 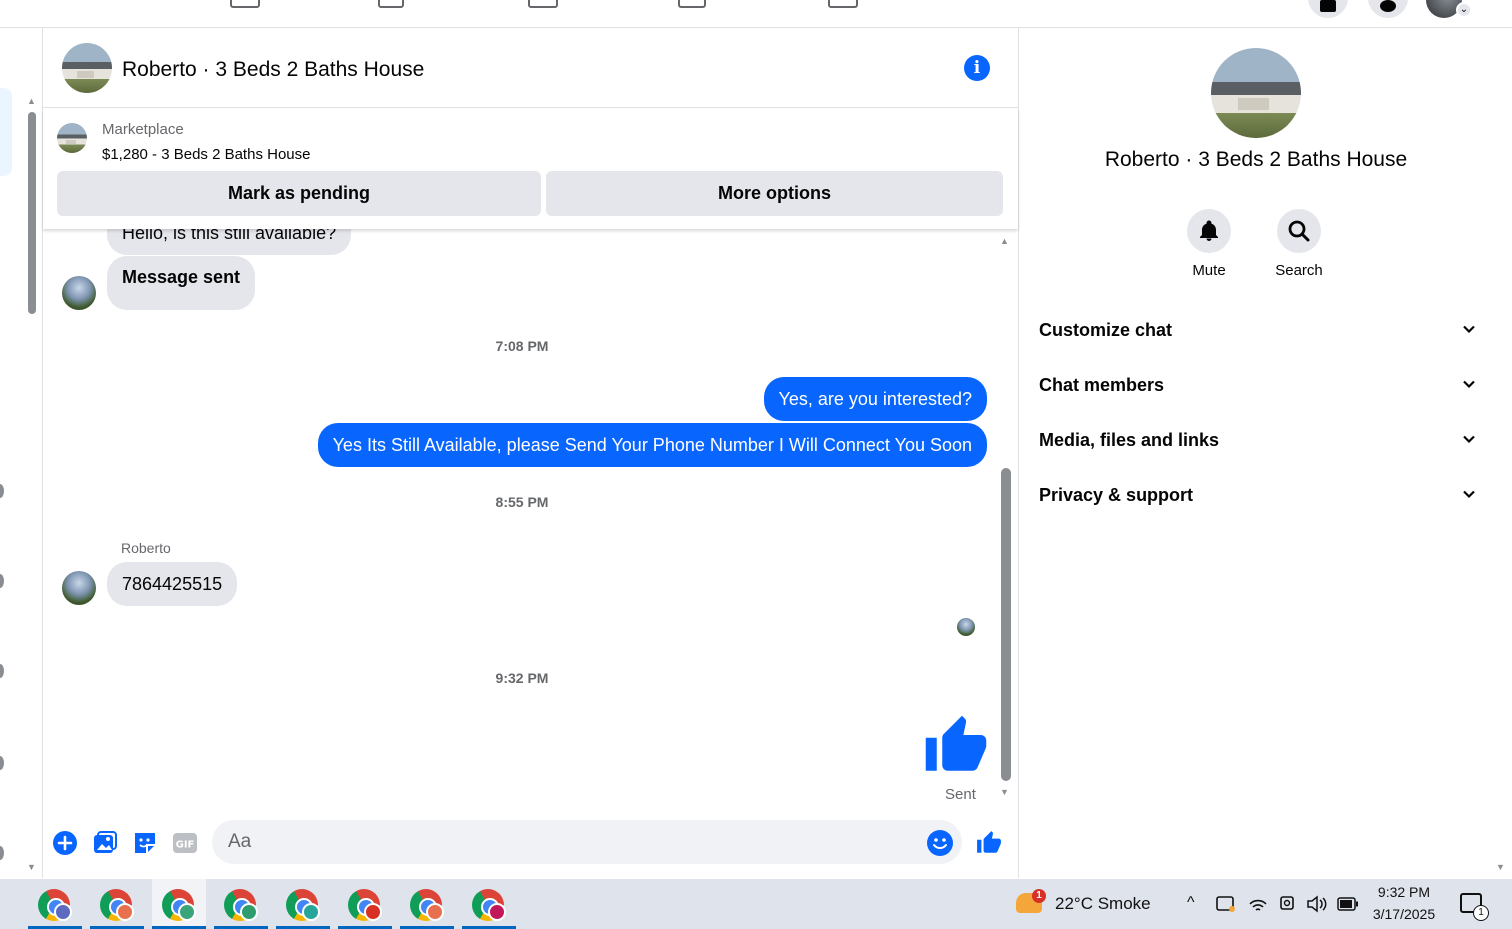 What do you see at coordinates (1039, 896) in the screenshot?
I see `weather-badge: 1` at bounding box center [1039, 896].